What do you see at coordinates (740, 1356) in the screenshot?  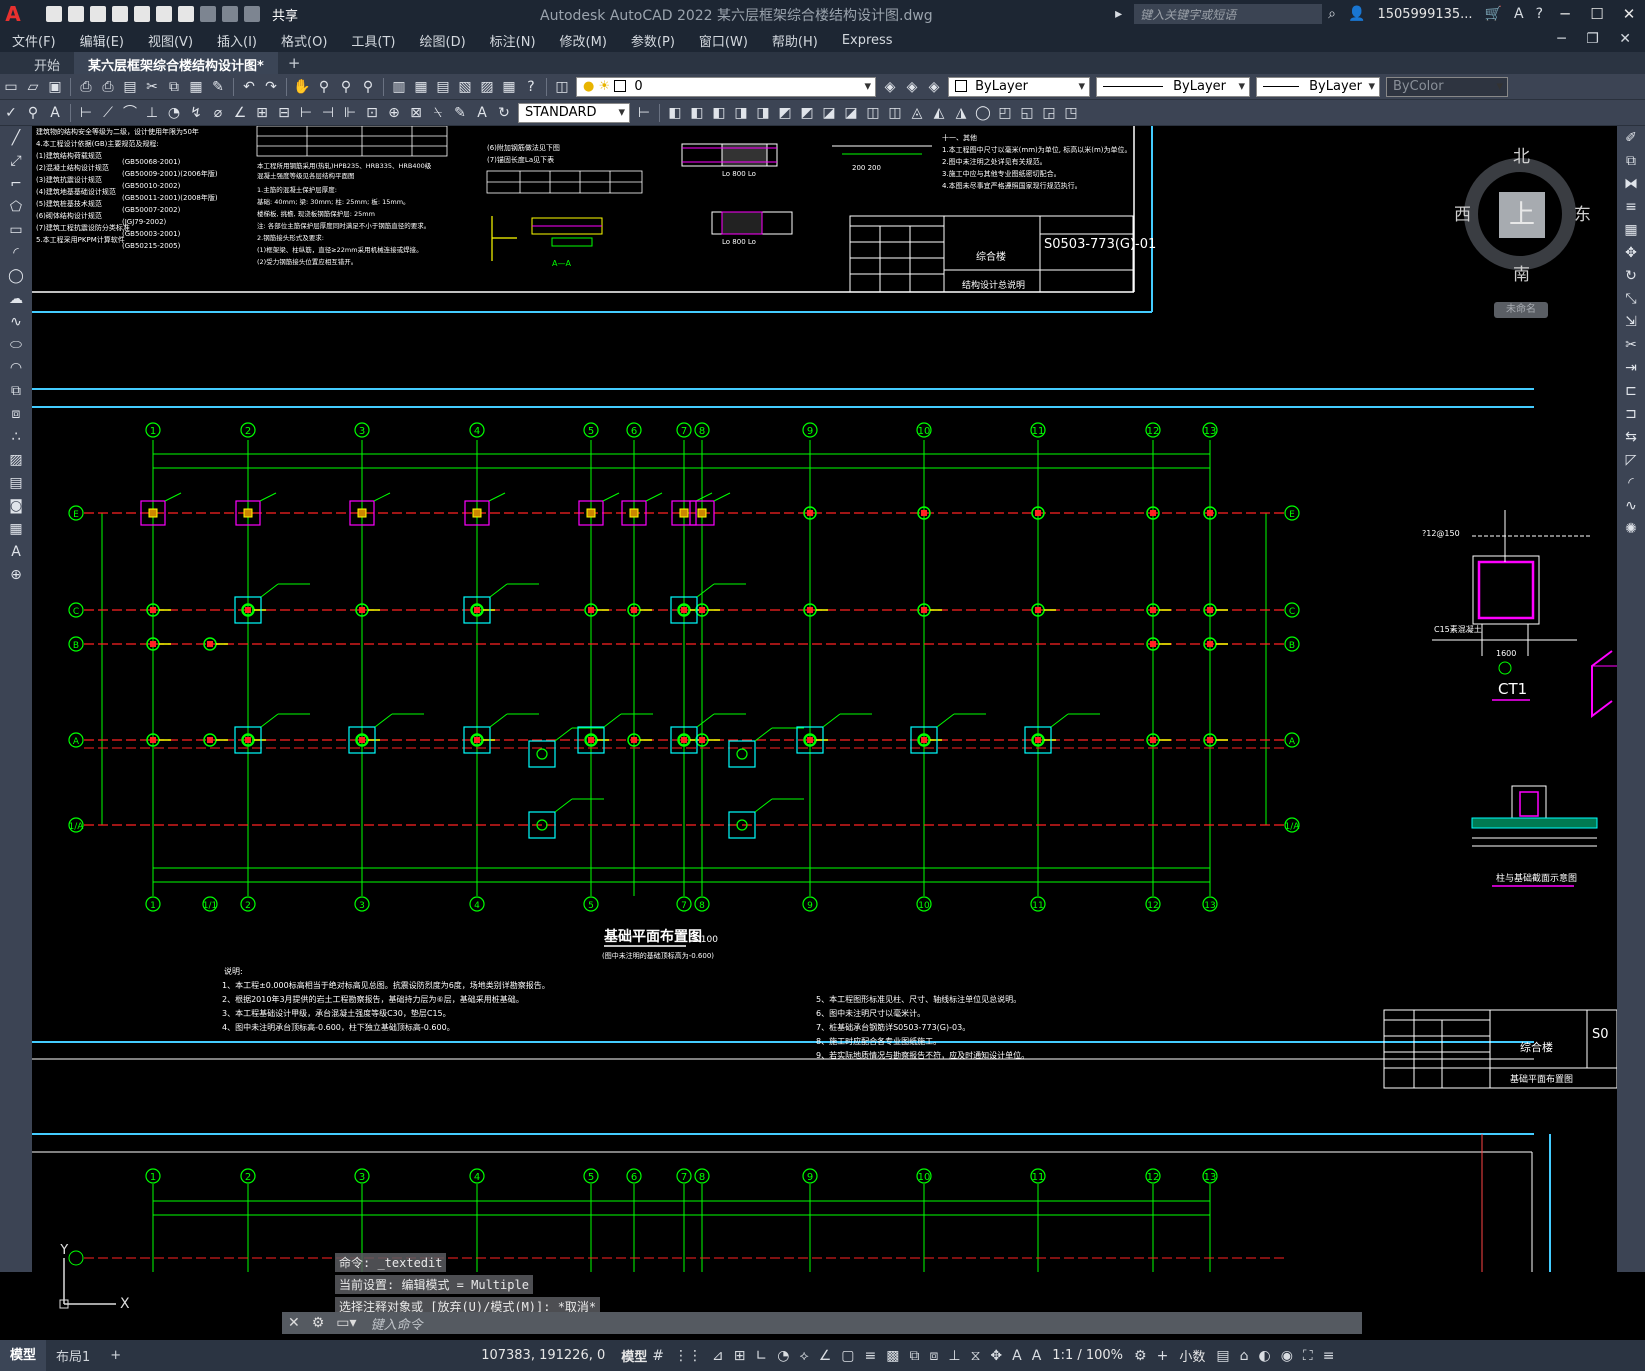 I see `dynamic-input-icon: ⊞` at bounding box center [740, 1356].